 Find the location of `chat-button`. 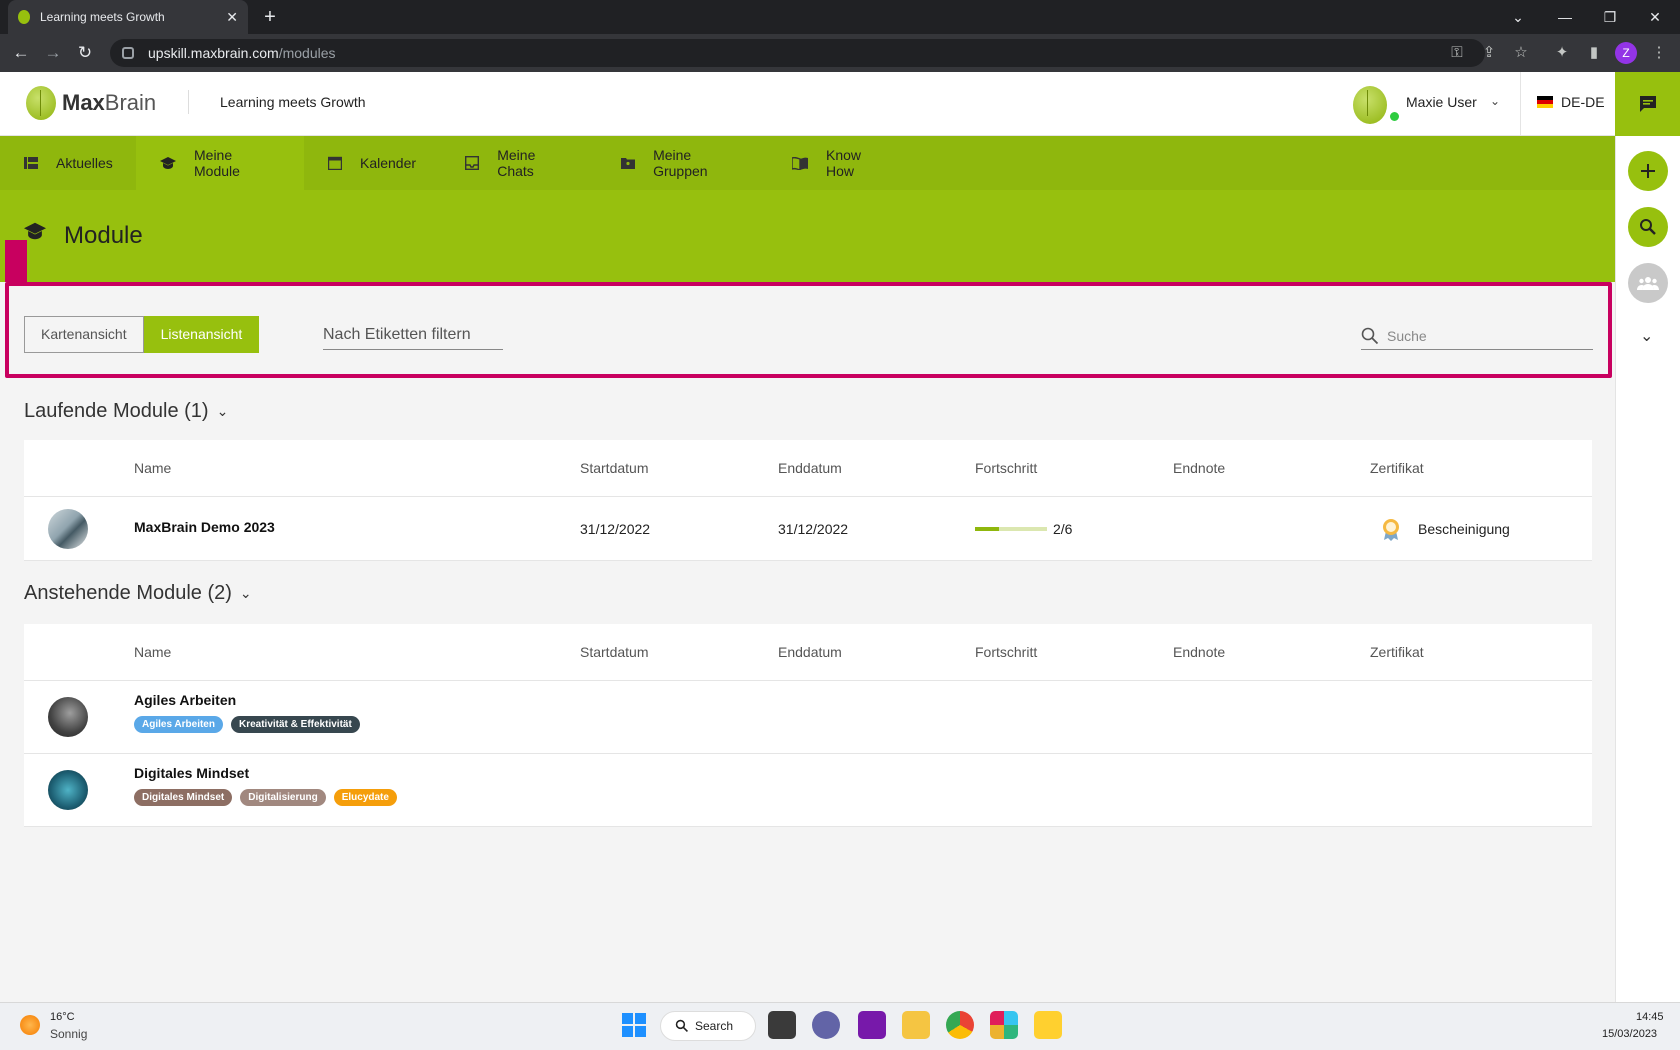

chat-button is located at coordinates (1647, 104).